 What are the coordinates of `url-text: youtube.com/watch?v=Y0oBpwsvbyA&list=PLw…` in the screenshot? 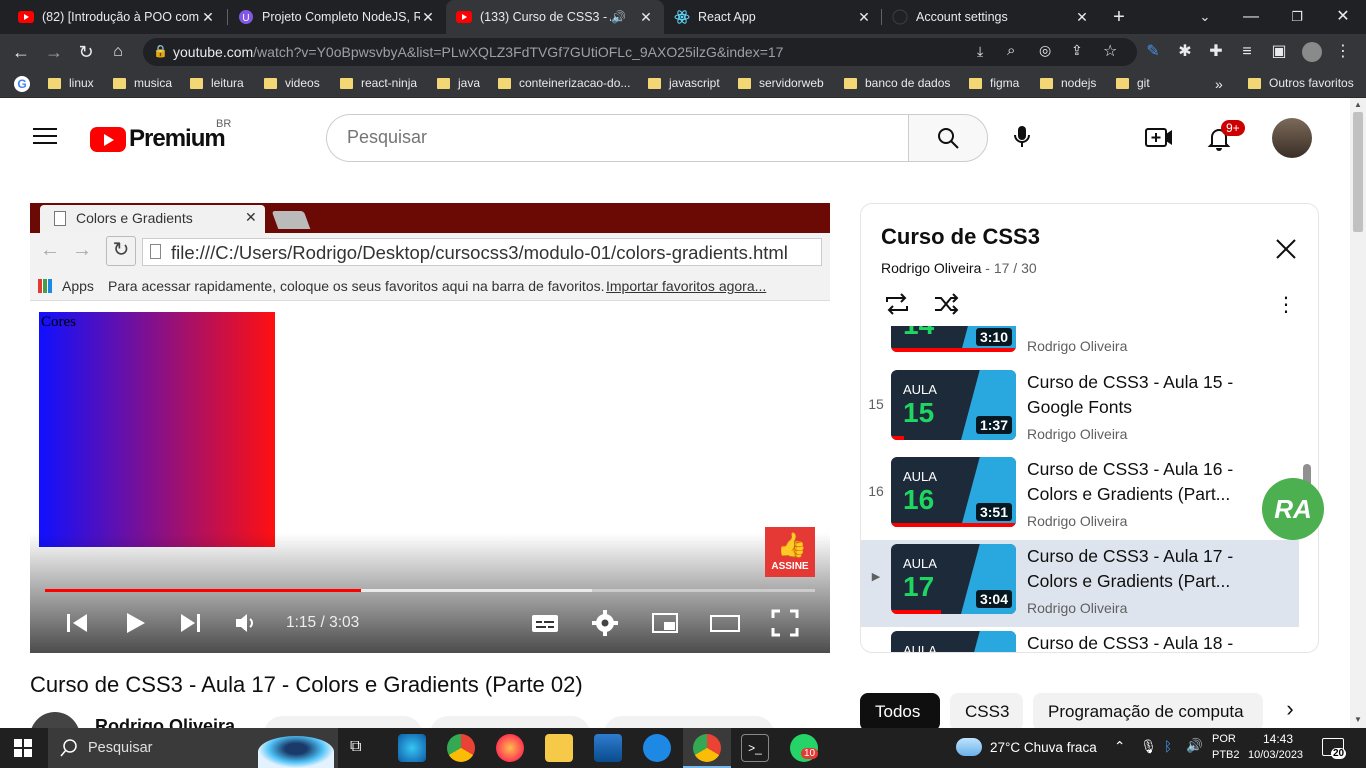 It's located at (478, 52).